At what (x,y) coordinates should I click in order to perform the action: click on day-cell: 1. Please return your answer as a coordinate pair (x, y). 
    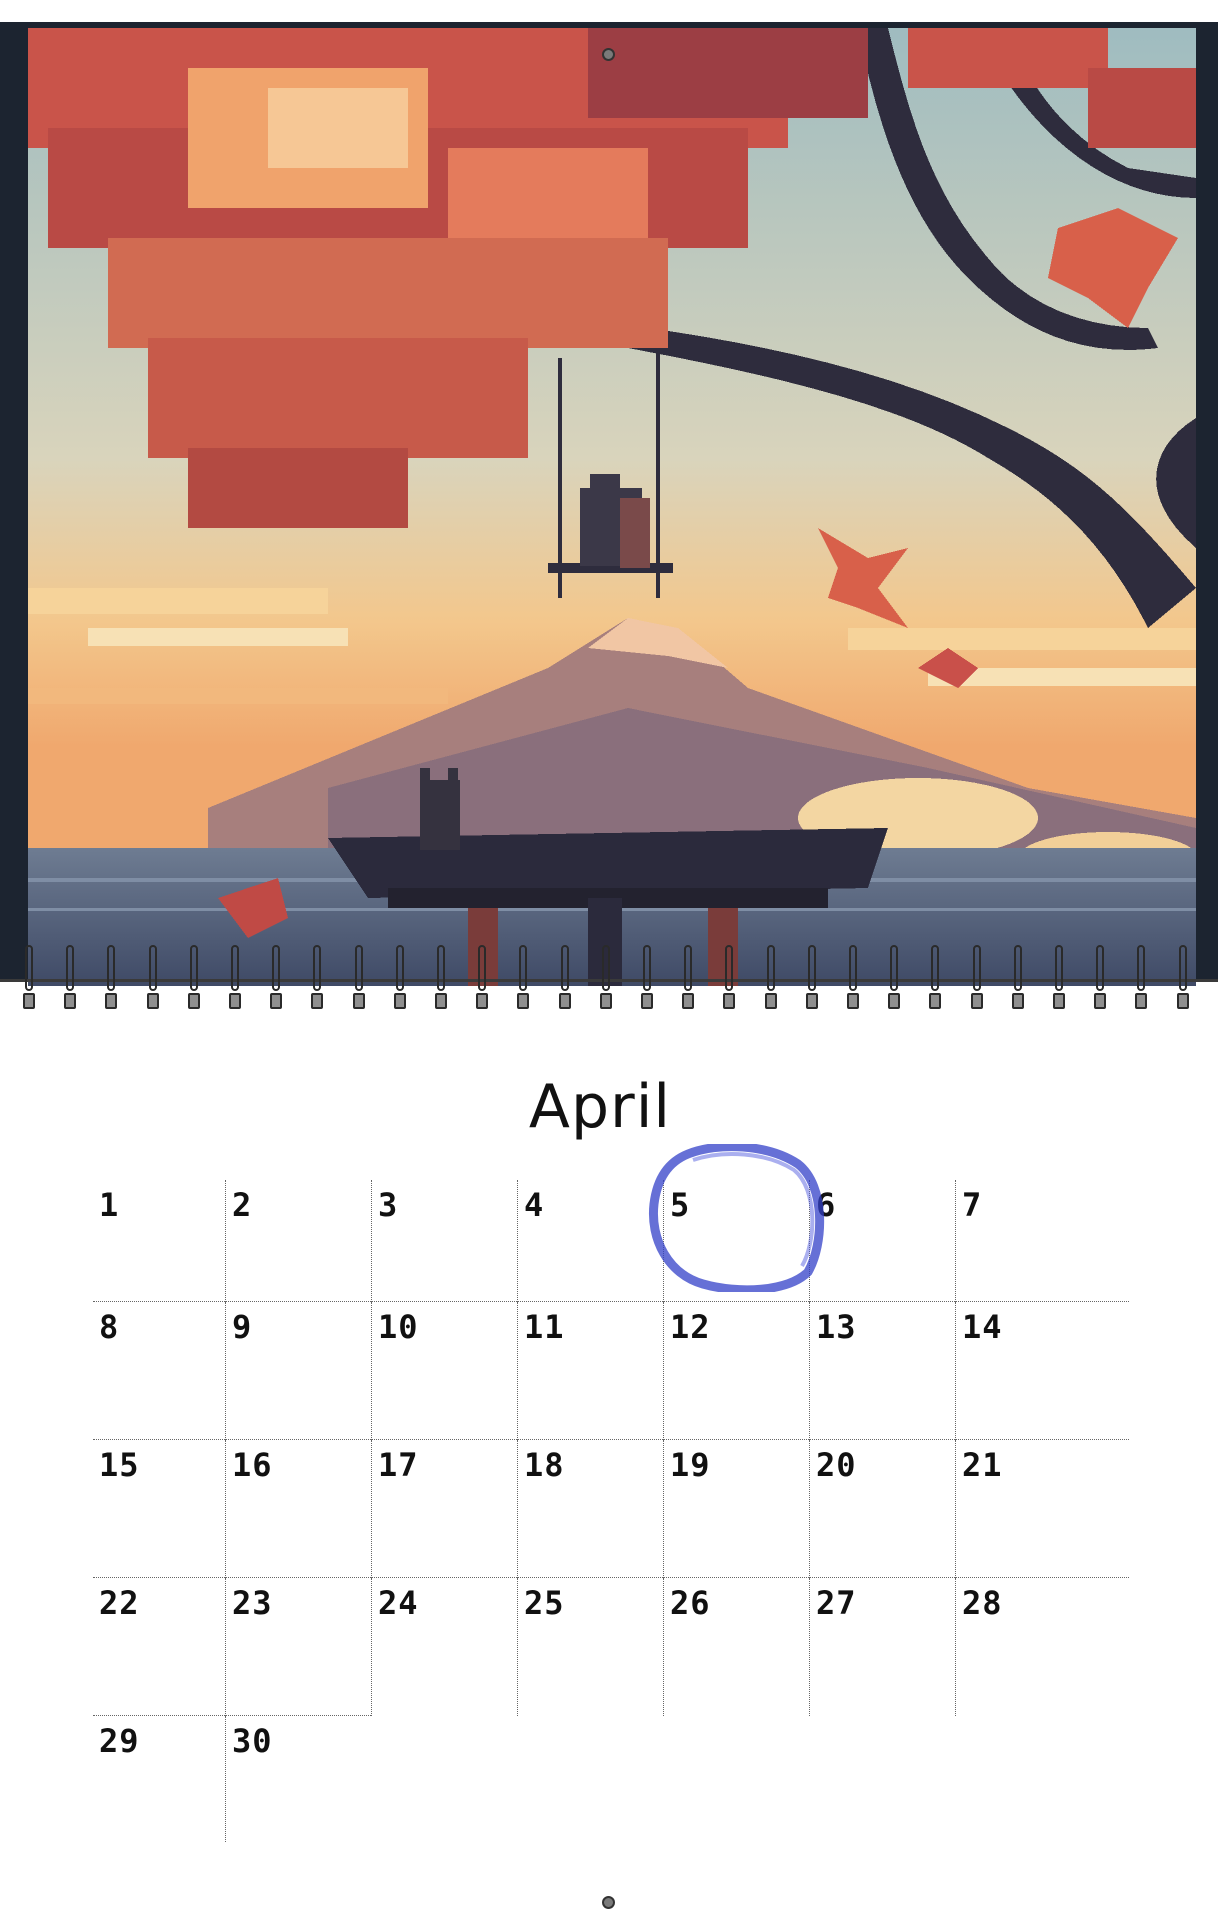
    Looking at the image, I should click on (159, 1241).